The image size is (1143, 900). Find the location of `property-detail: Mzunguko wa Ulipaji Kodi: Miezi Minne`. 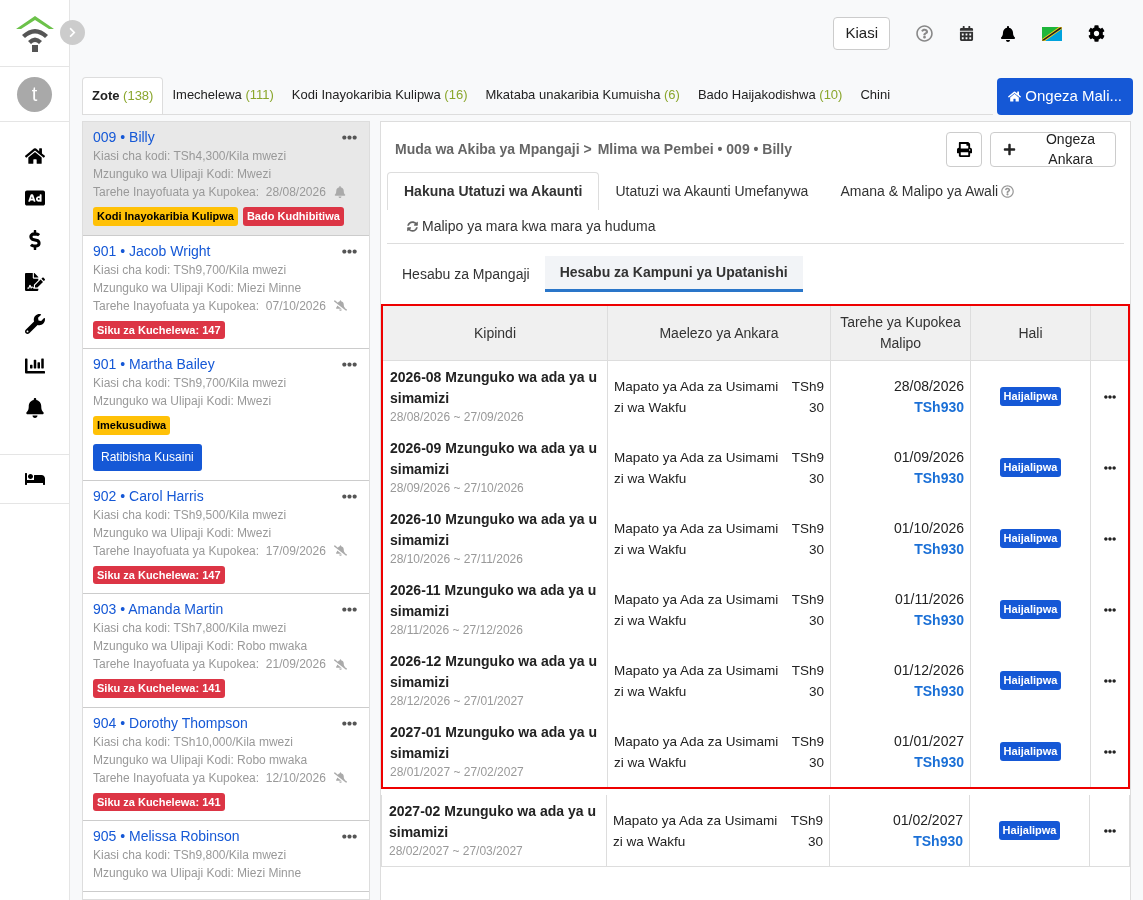

property-detail: Mzunguko wa Ulipaji Kodi: Miezi Minne is located at coordinates (198, 288).